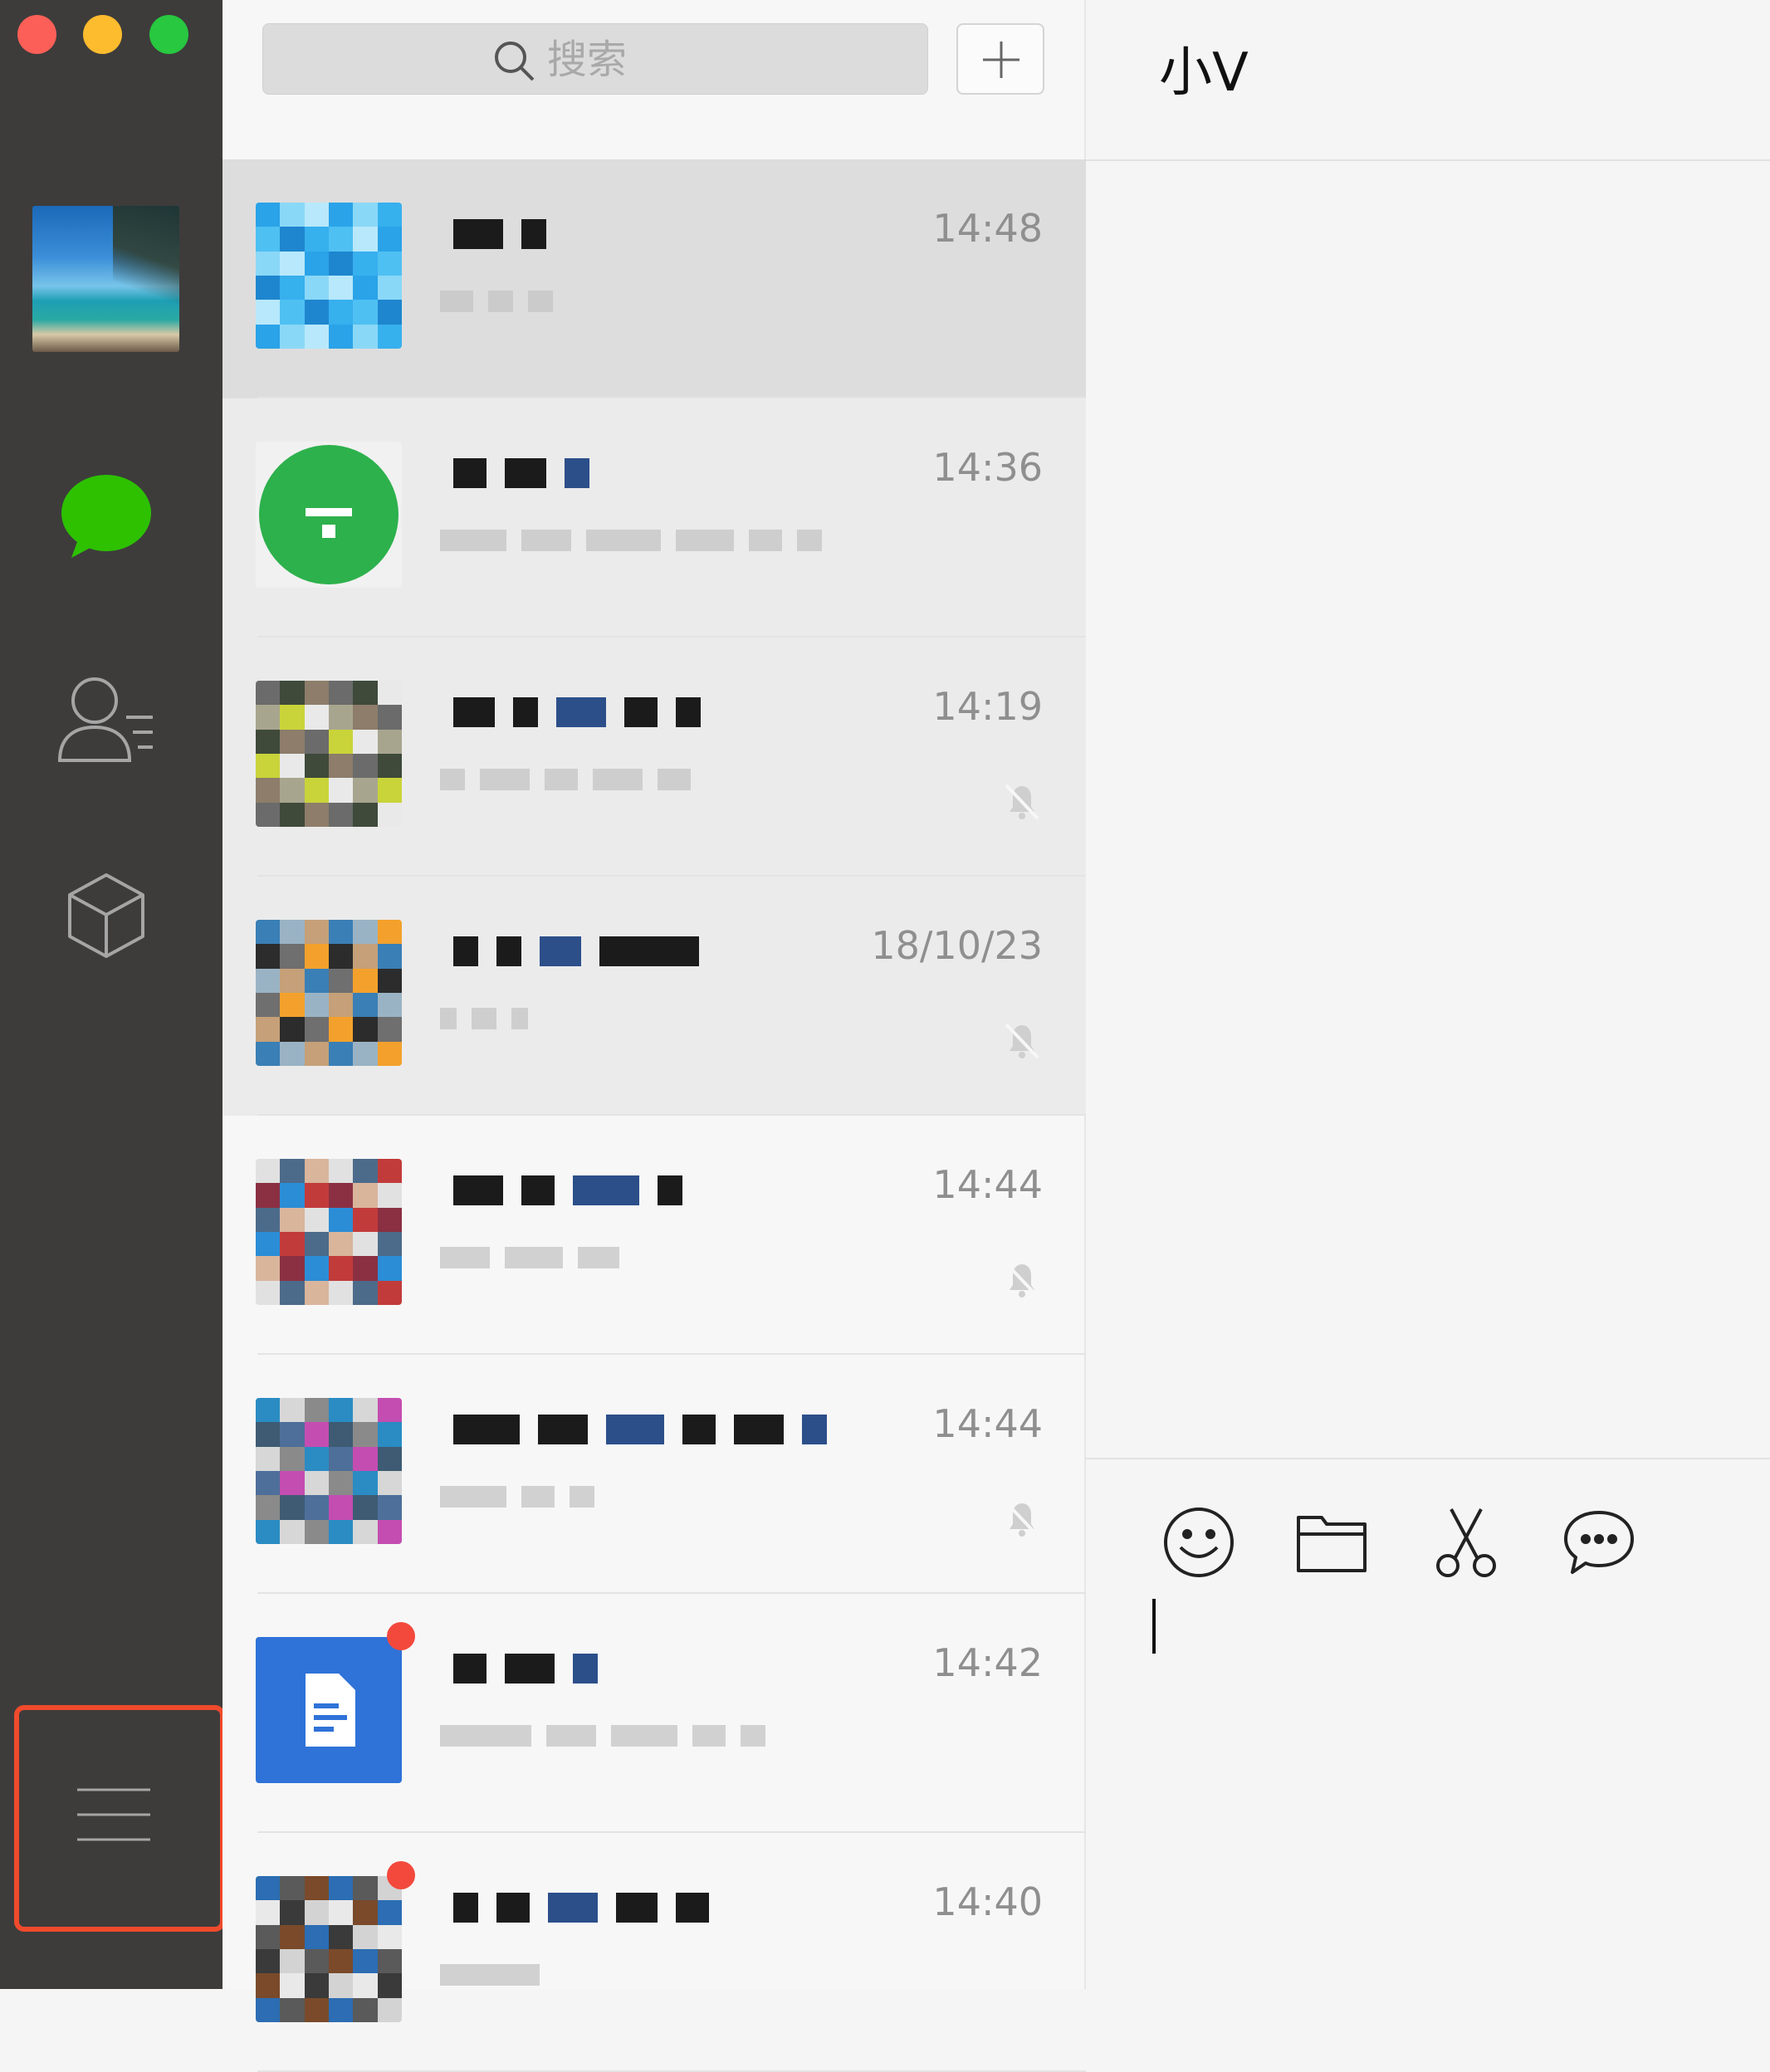  Describe the element at coordinates (1331, 1543) in the screenshot. I see `folder-icon` at that location.